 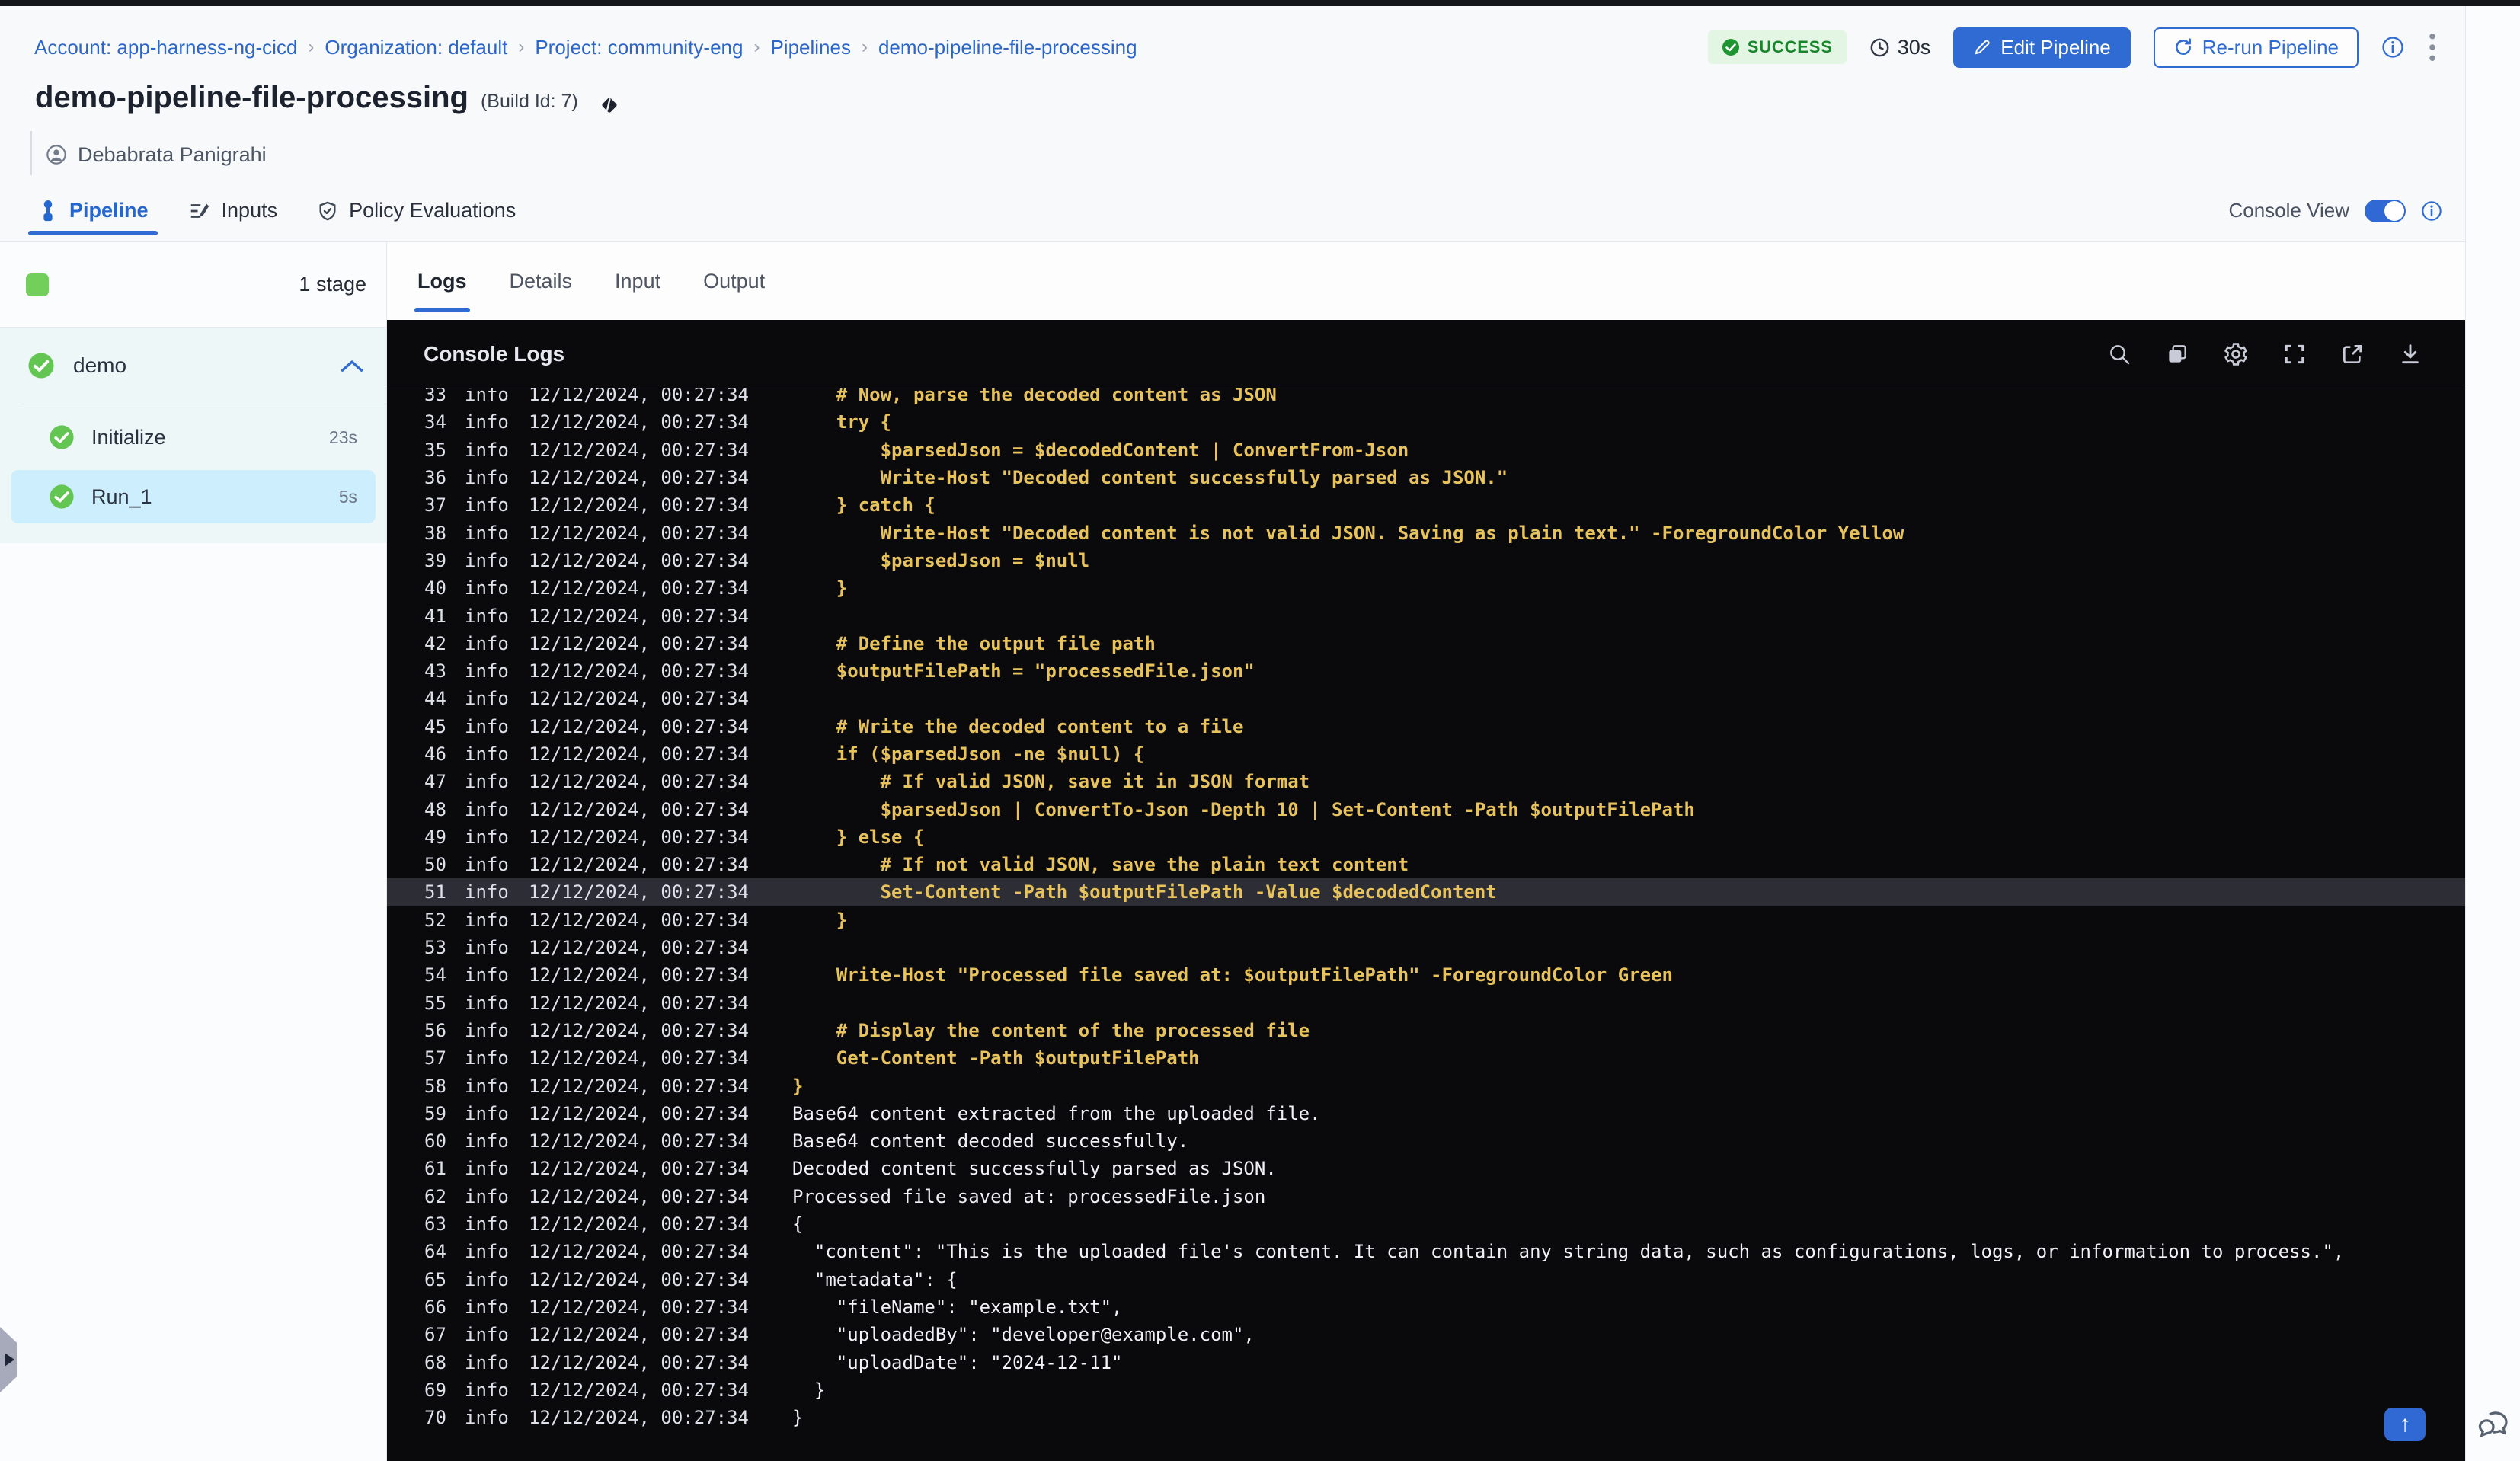 I want to click on log-line-number: 42, so click(x=435, y=643).